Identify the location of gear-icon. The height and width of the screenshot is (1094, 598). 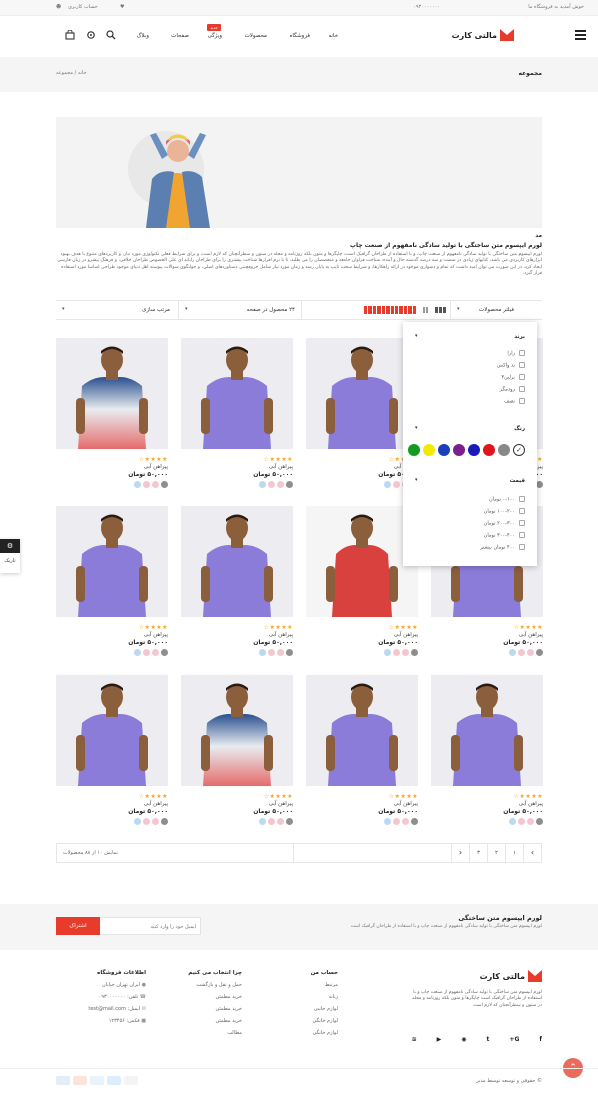
(91, 35).